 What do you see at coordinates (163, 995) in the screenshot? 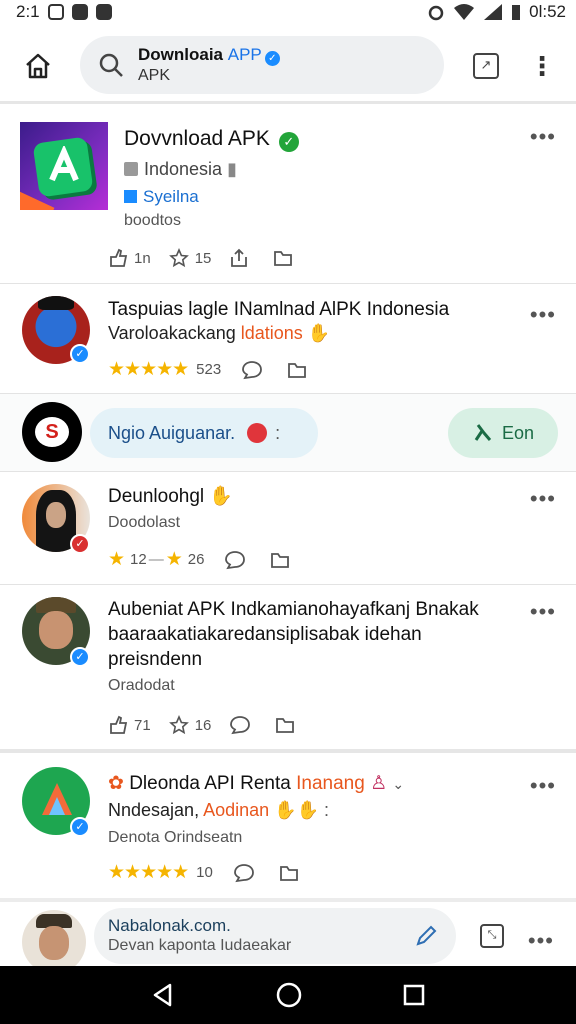
I see `back-button` at bounding box center [163, 995].